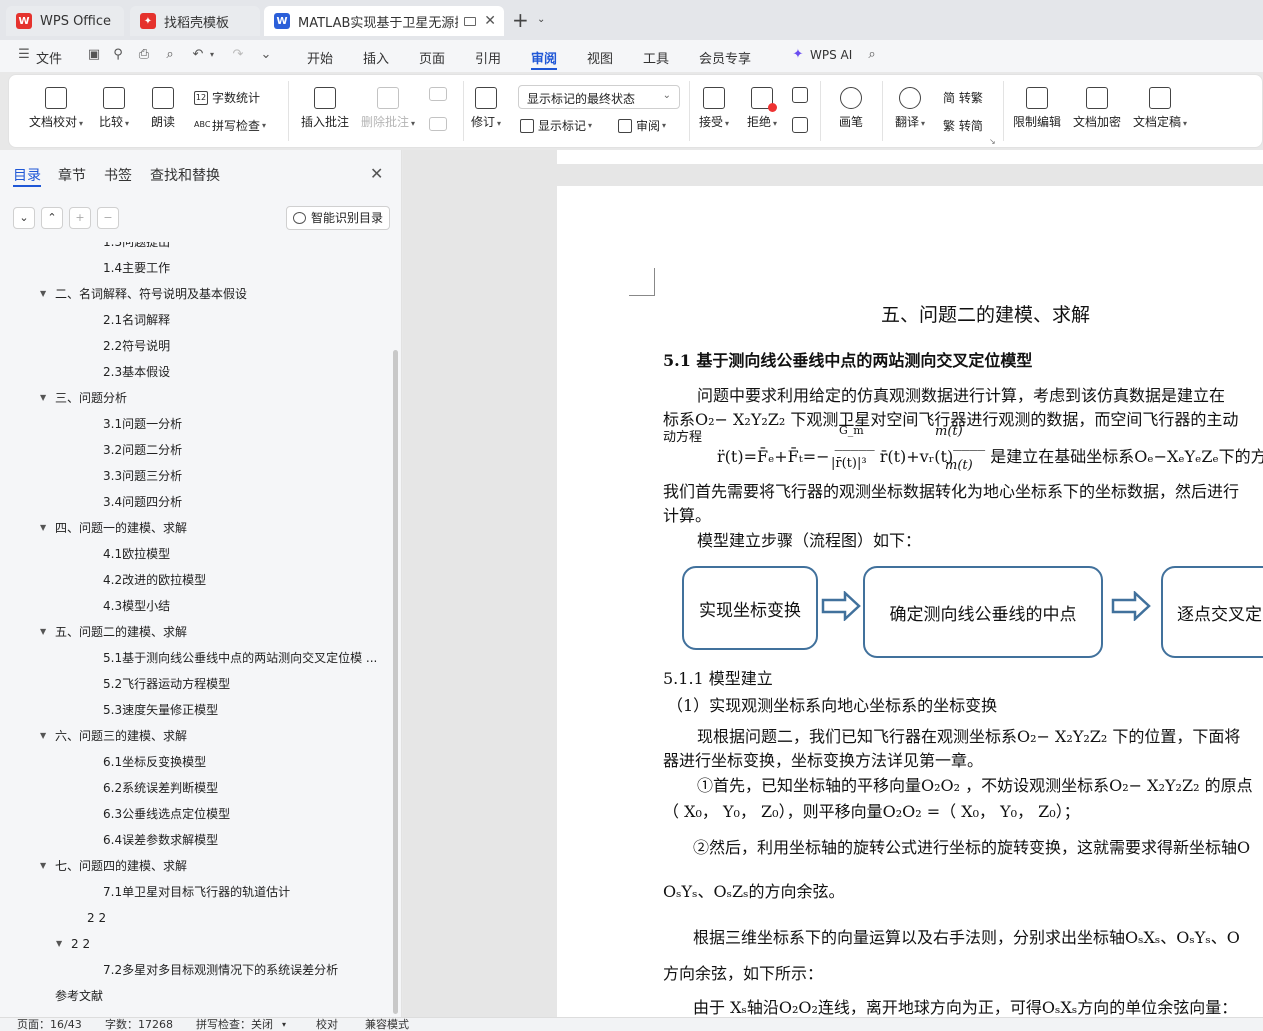 The height and width of the screenshot is (1031, 1263). Describe the element at coordinates (963, 97) in the screenshot. I see `to-traditional-button: 简 转繁` at that location.